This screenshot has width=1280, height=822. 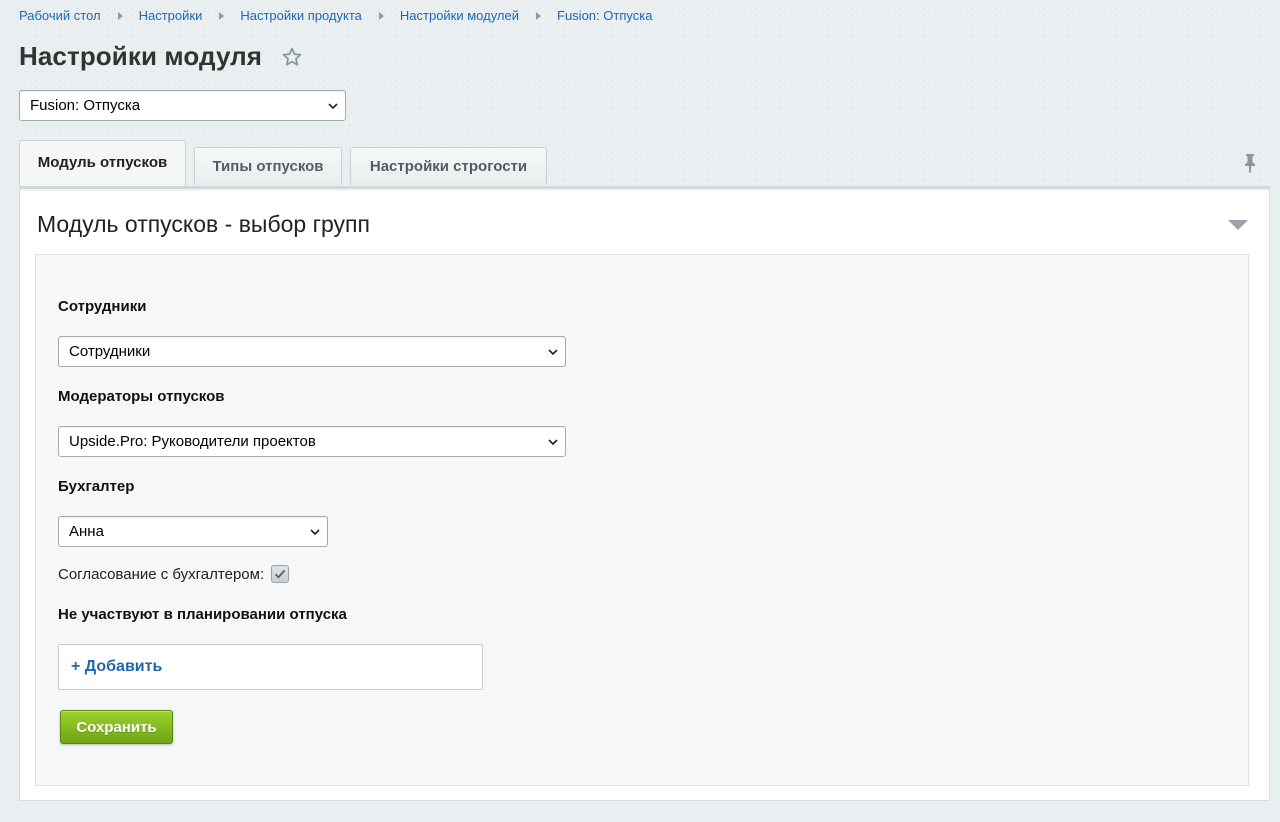 I want to click on accountant-approval-checkbox, so click(x=280, y=574).